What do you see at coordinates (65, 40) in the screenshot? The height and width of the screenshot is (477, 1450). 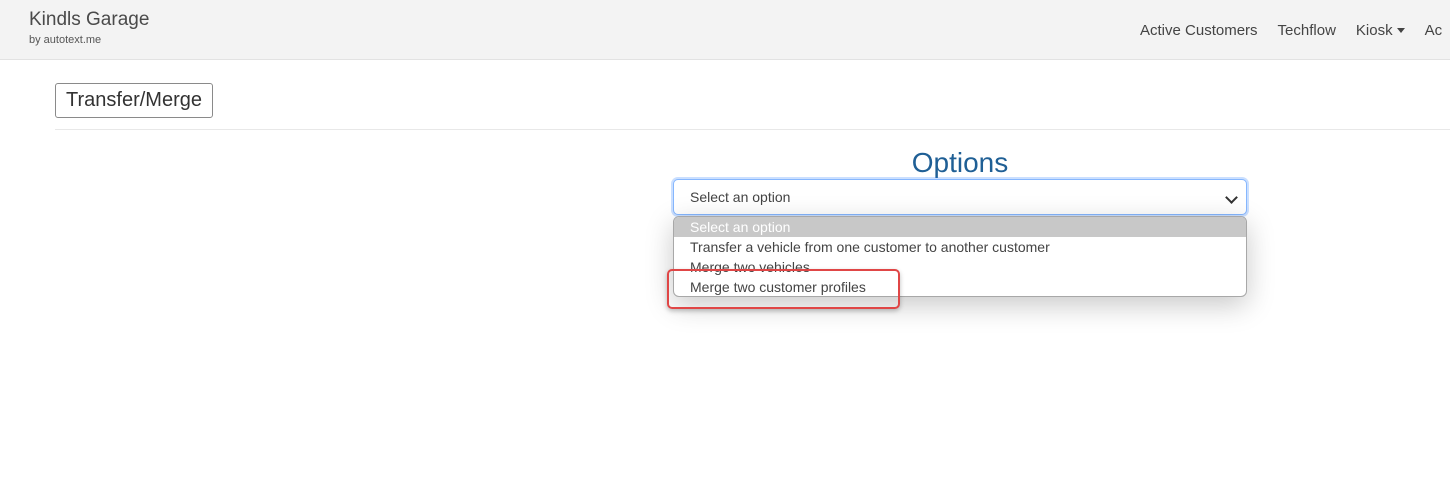 I see `brand-subtitle: by autotext.me` at bounding box center [65, 40].